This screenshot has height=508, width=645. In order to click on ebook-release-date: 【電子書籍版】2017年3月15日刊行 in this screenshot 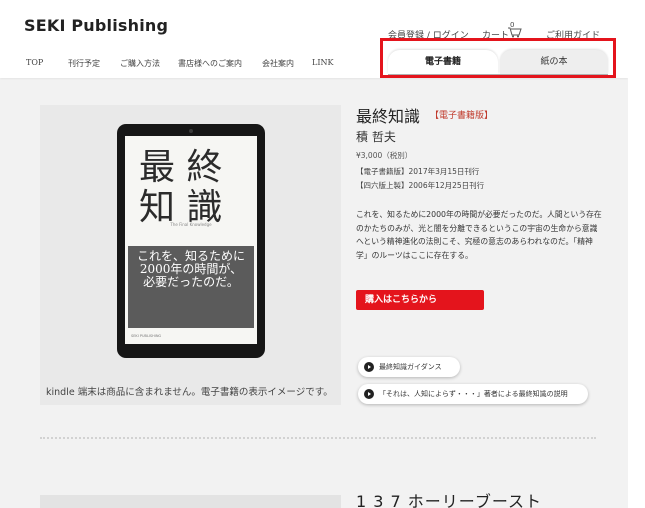, I will do `click(418, 171)`.